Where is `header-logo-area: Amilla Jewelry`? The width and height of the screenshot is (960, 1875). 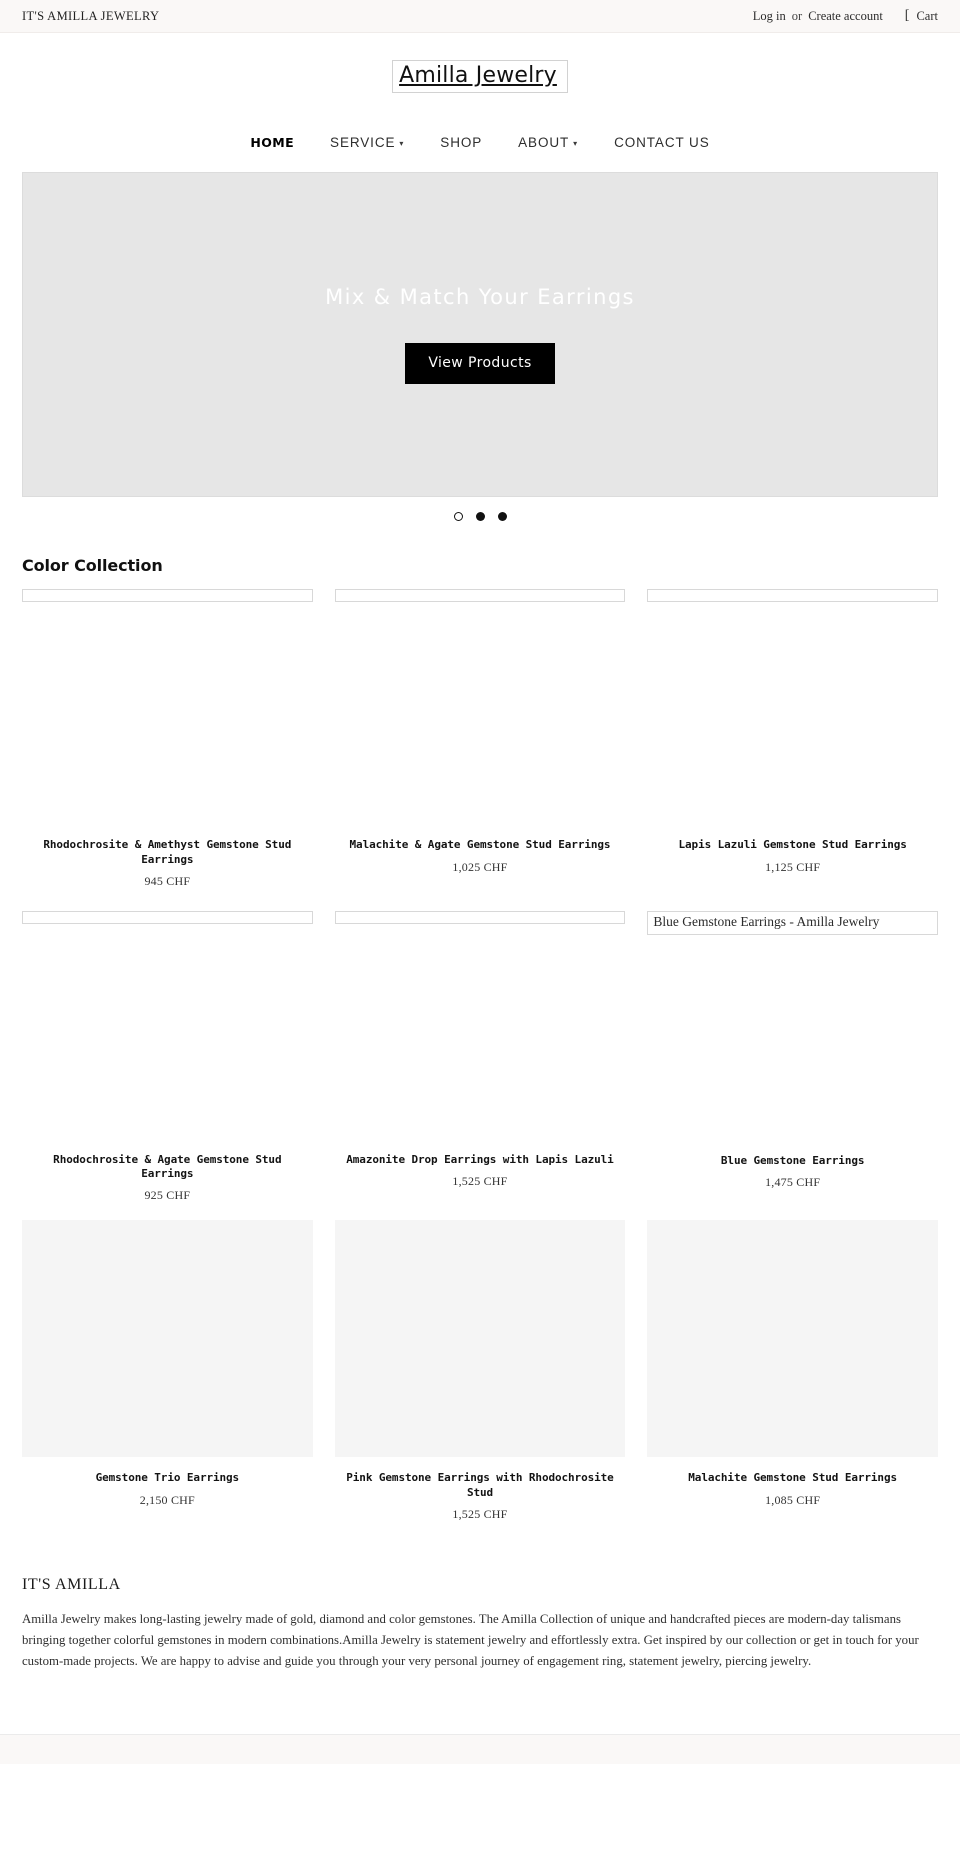
header-logo-area: Amilla Jewelry is located at coordinates (480, 66).